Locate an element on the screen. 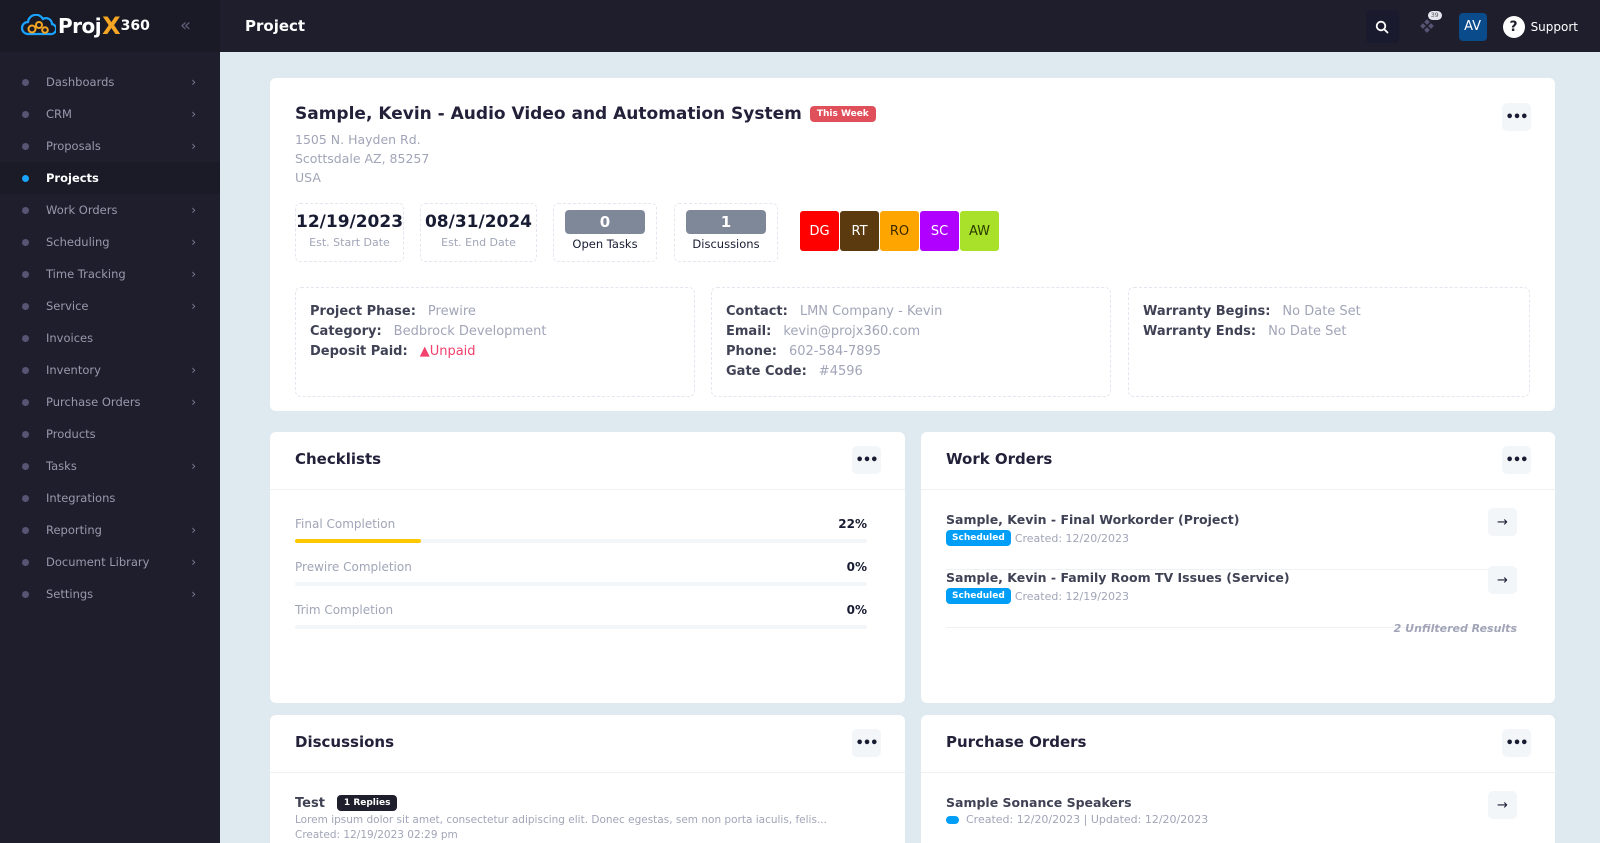 The width and height of the screenshot is (1600, 843). contact-value: LMN Company - Kevin is located at coordinates (871, 311).